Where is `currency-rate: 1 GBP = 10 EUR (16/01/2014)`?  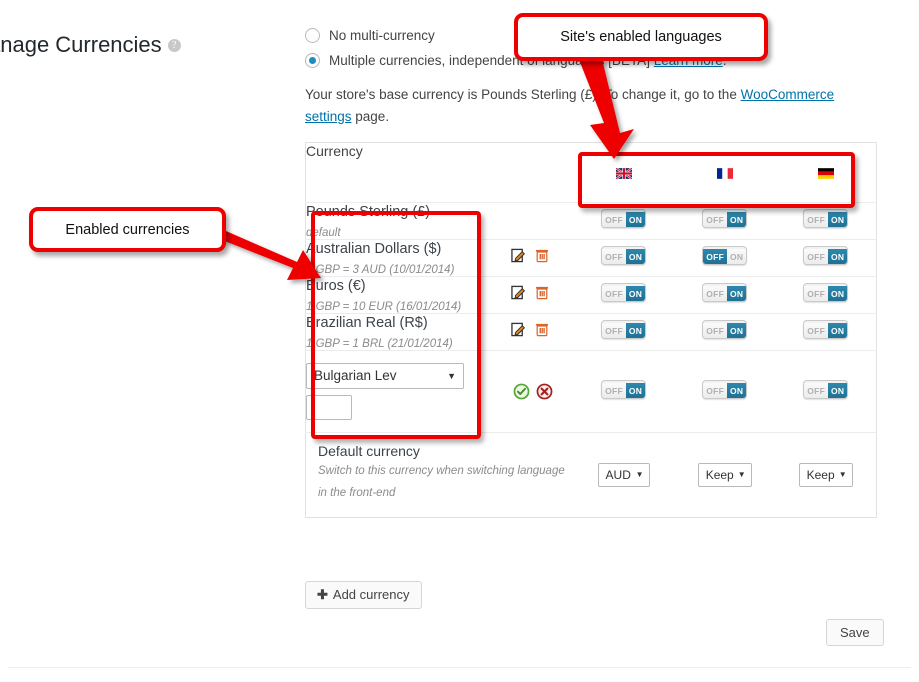 currency-rate: 1 GBP = 10 EUR (16/01/2014) is located at coordinates (384, 307).